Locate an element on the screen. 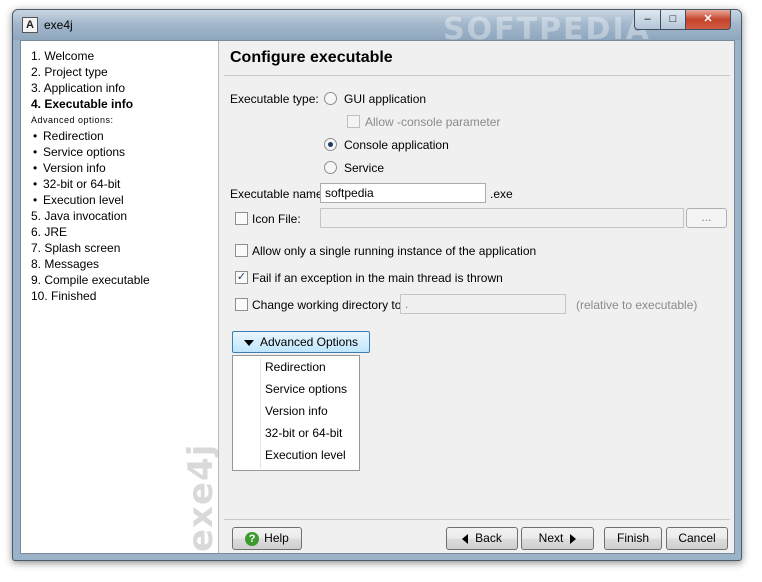  step-executable-info: 4. Executable info is located at coordinates (90, 104).